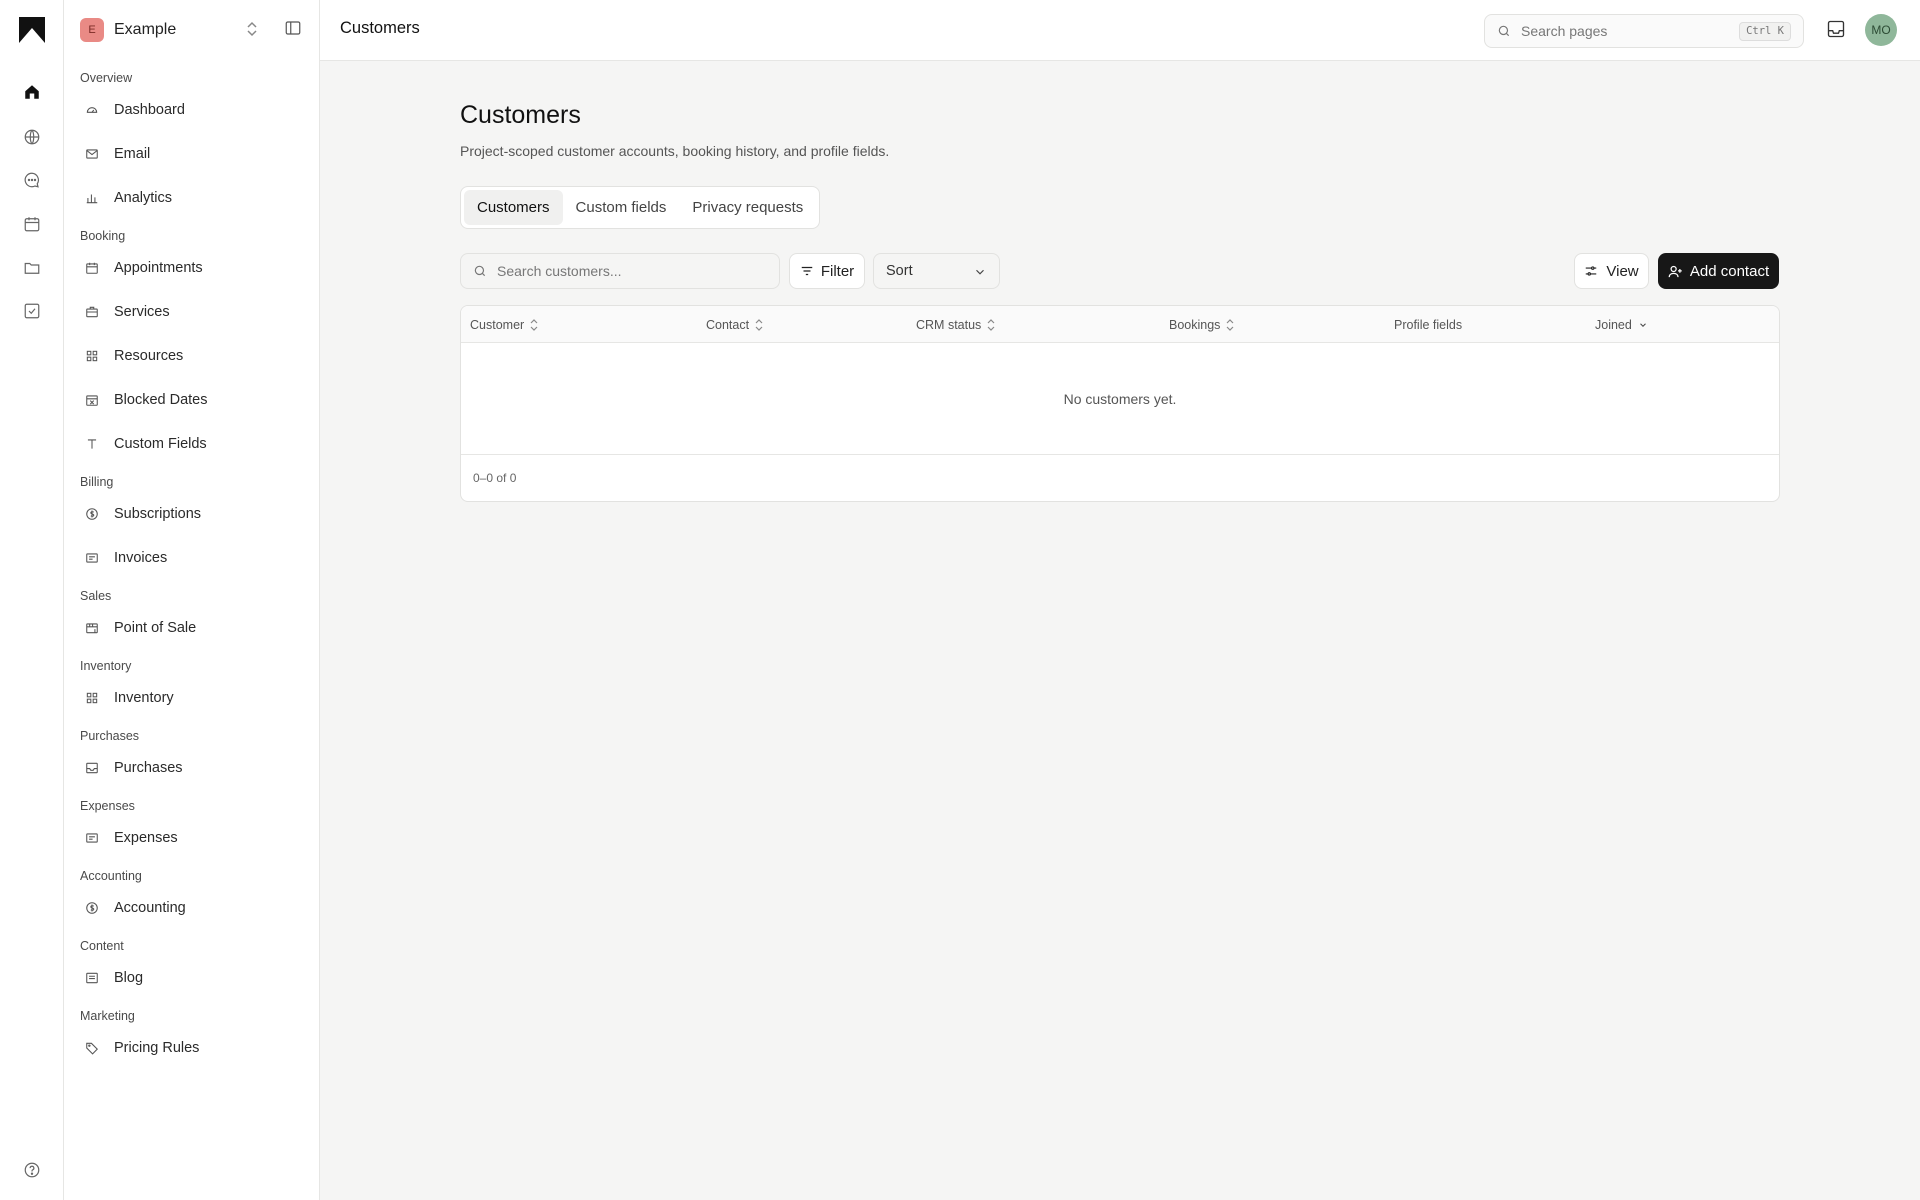 This screenshot has height=1200, width=1920. I want to click on column-header-bookings: Bookings, so click(1201, 325).